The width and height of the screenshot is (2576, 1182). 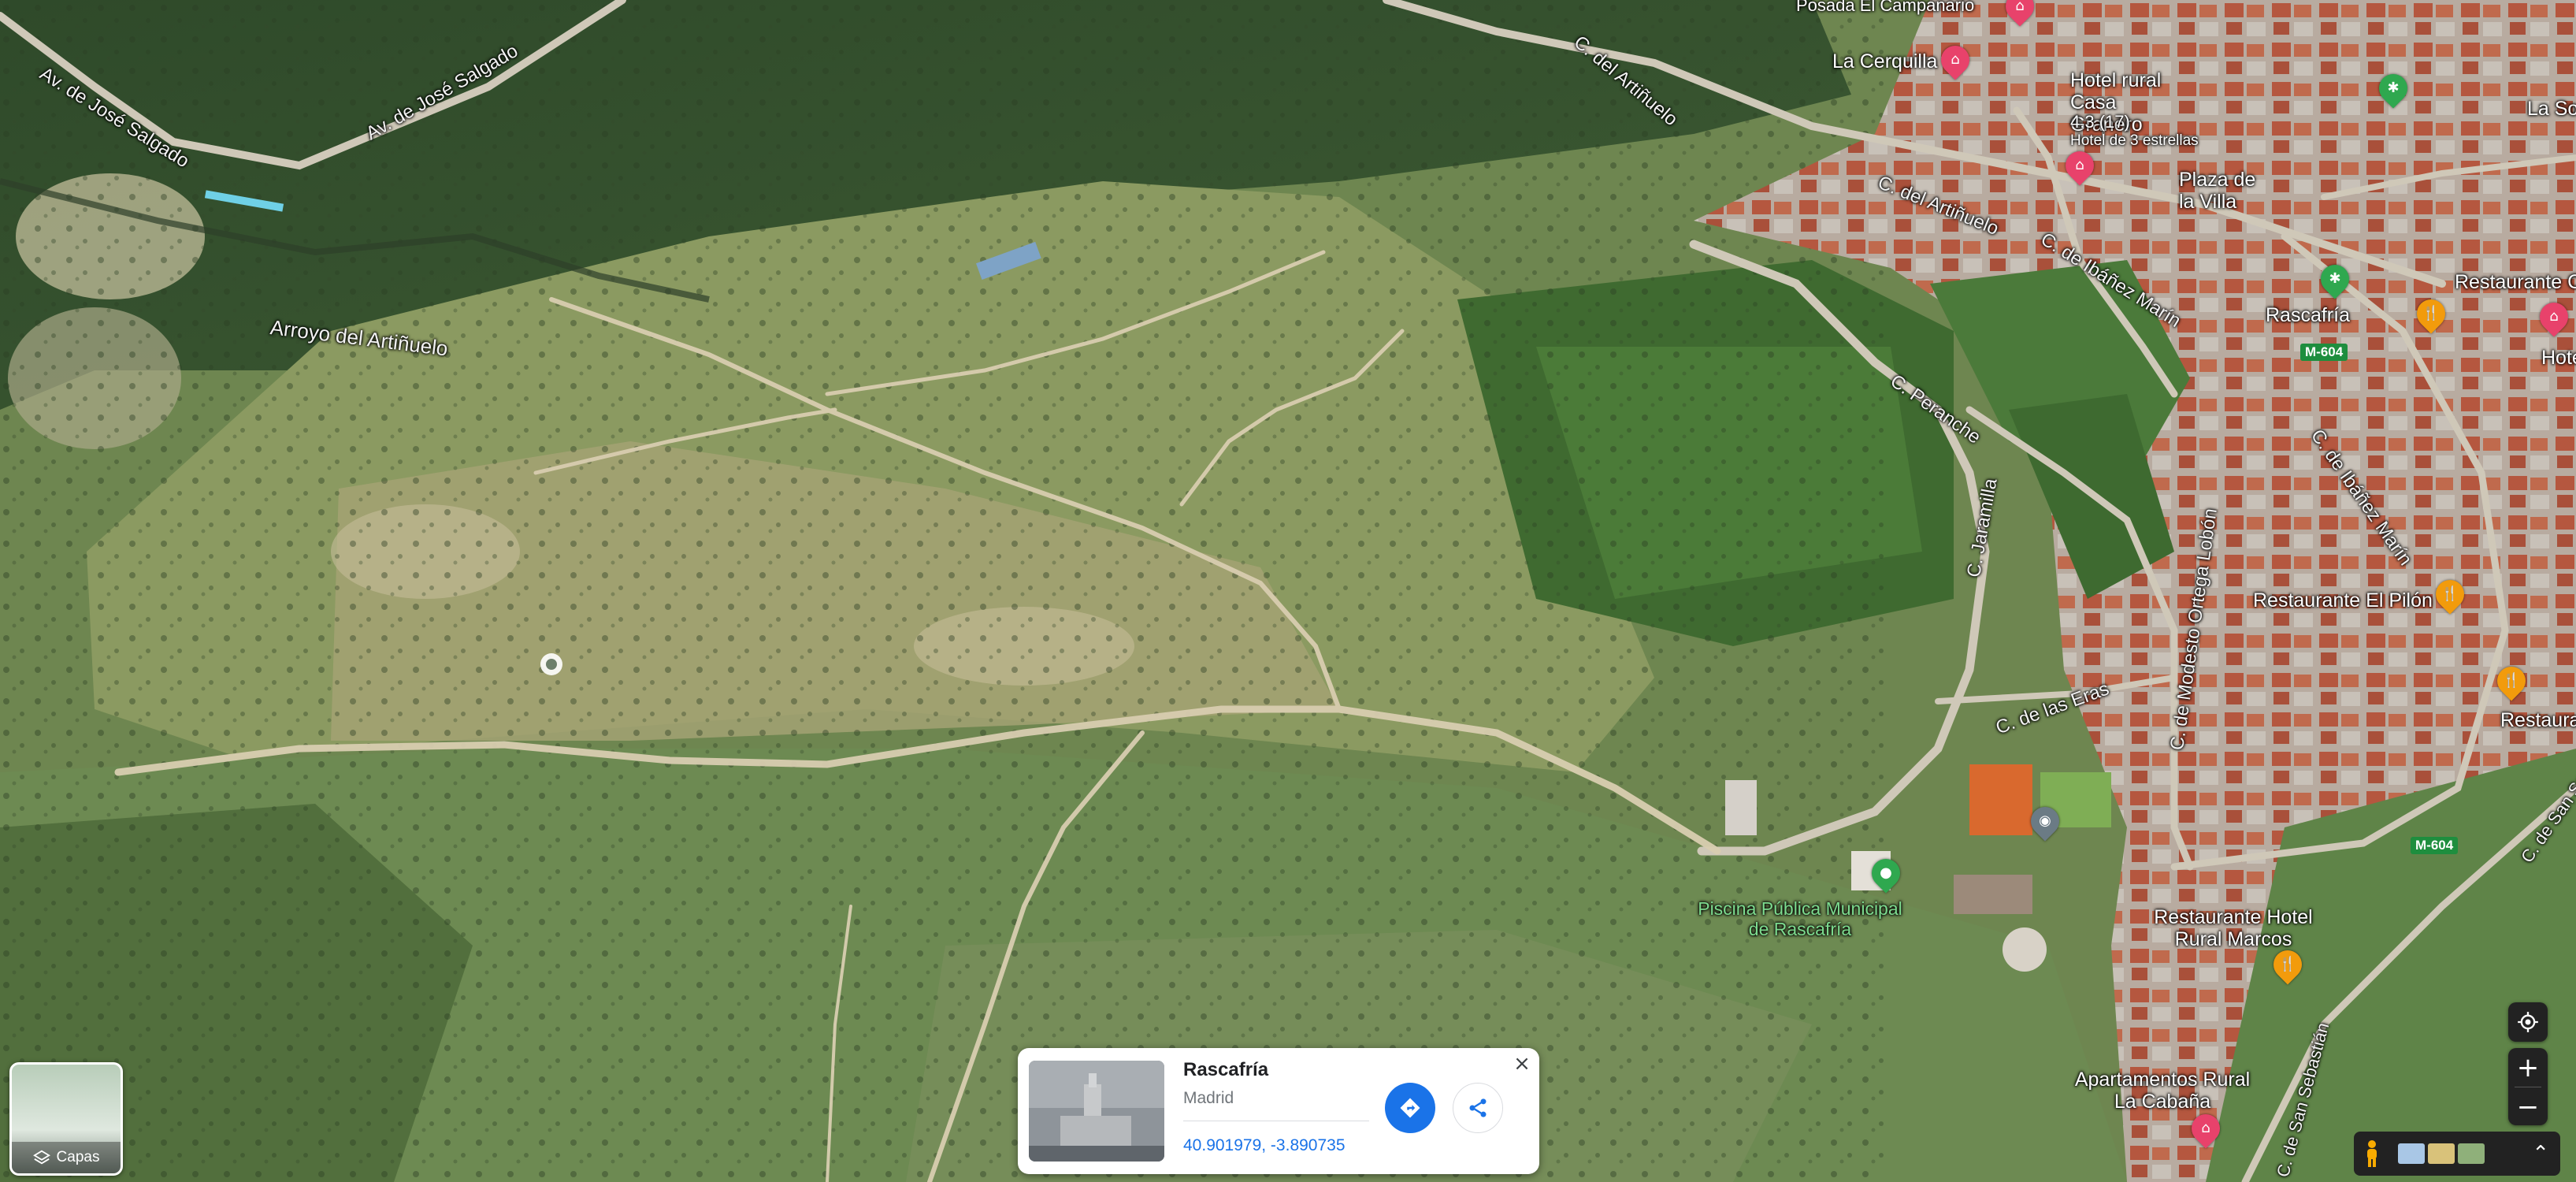 I want to click on share-button, so click(x=1478, y=1108).